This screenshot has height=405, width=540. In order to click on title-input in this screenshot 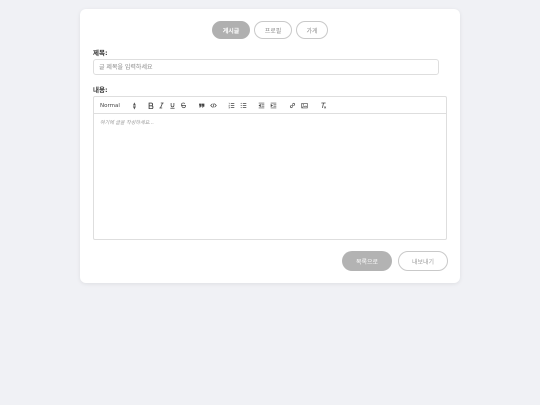, I will do `click(266, 67)`.